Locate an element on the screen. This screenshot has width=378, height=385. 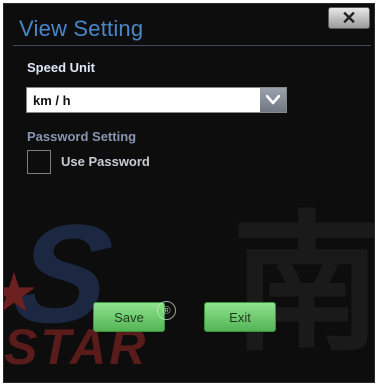
title-divider is located at coordinates (192, 45).